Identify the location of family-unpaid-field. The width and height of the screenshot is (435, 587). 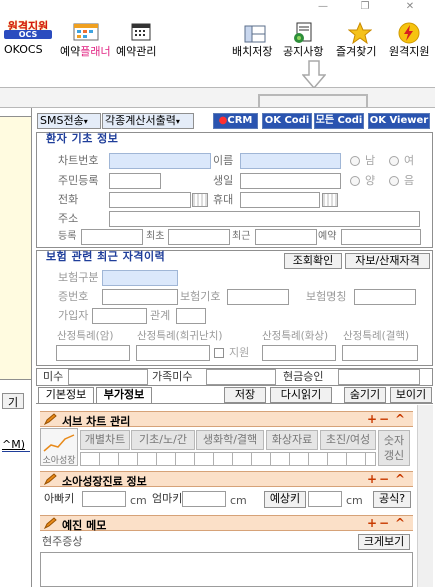
(241, 377).